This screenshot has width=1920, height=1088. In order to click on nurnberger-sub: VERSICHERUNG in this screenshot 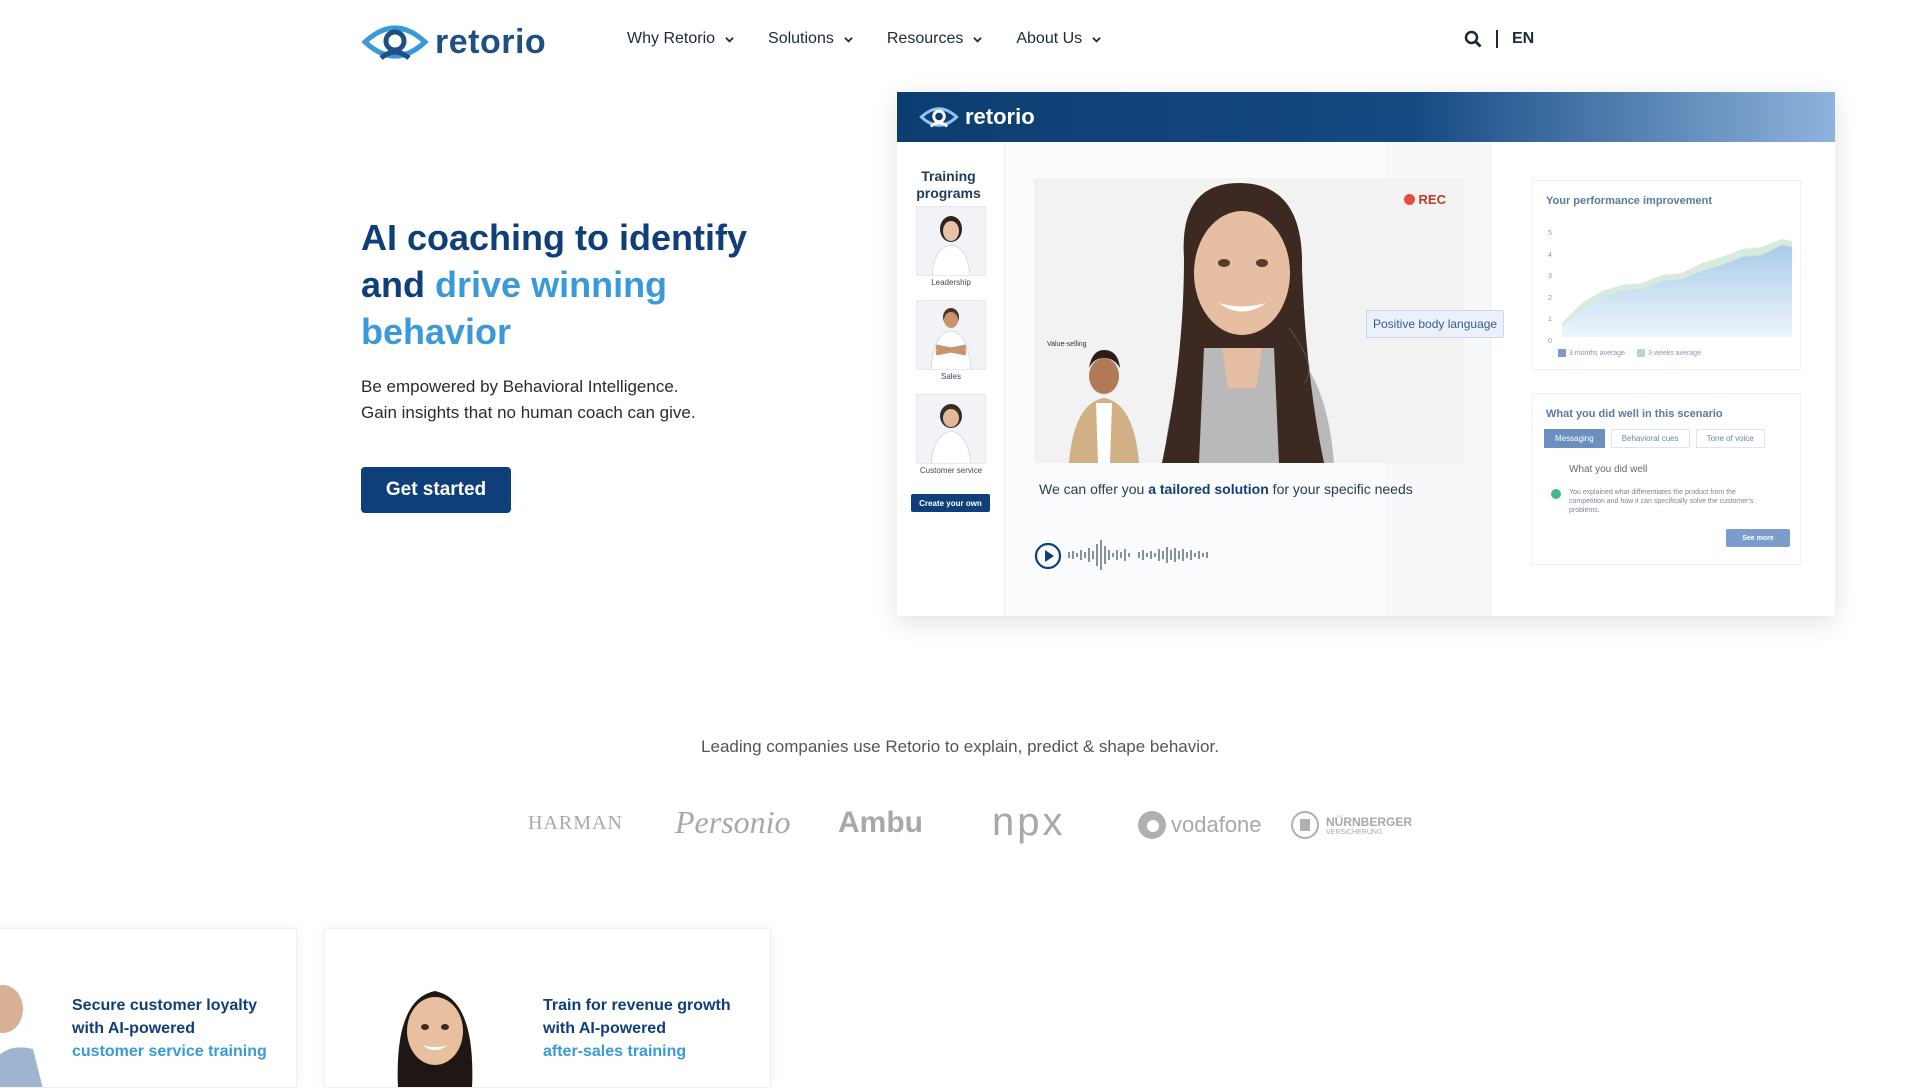, I will do `click(1354, 832)`.